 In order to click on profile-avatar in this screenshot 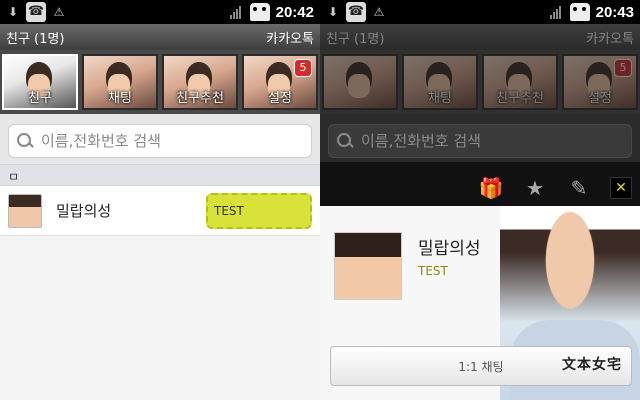, I will do `click(368, 266)`.